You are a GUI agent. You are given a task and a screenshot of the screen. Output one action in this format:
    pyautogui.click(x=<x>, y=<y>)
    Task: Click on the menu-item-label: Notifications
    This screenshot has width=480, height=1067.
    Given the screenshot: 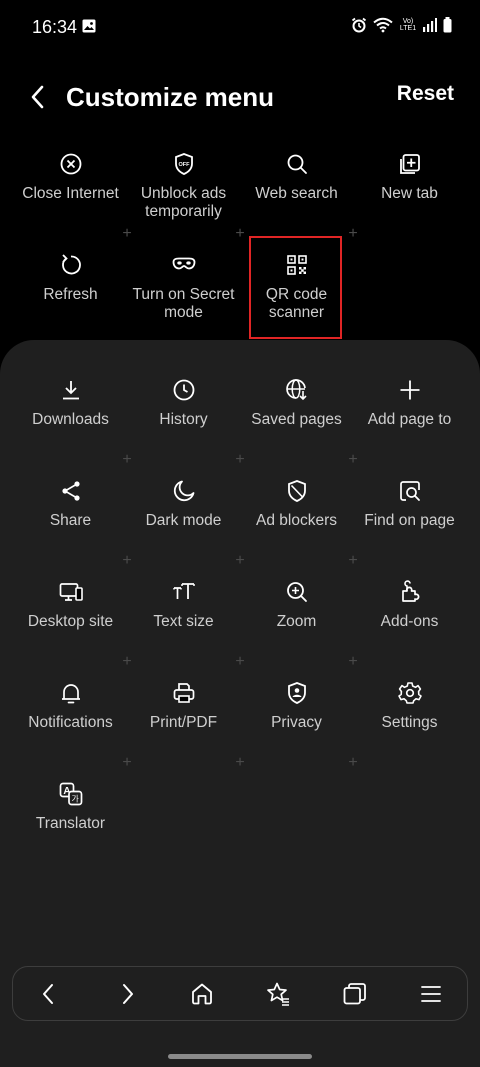 What is the action you would take?
    pyautogui.click(x=70, y=722)
    